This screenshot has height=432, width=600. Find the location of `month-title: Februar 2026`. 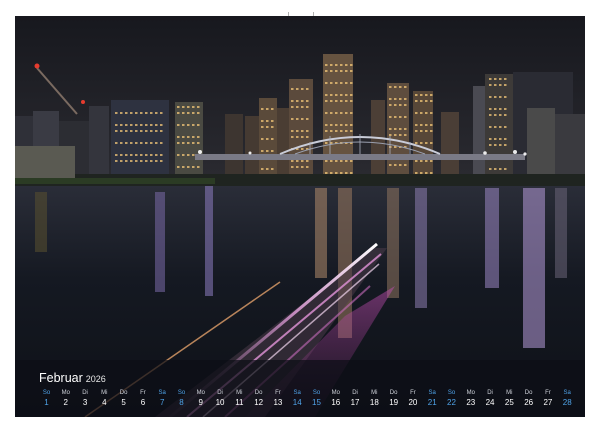

month-title: Februar 2026 is located at coordinates (72, 378).